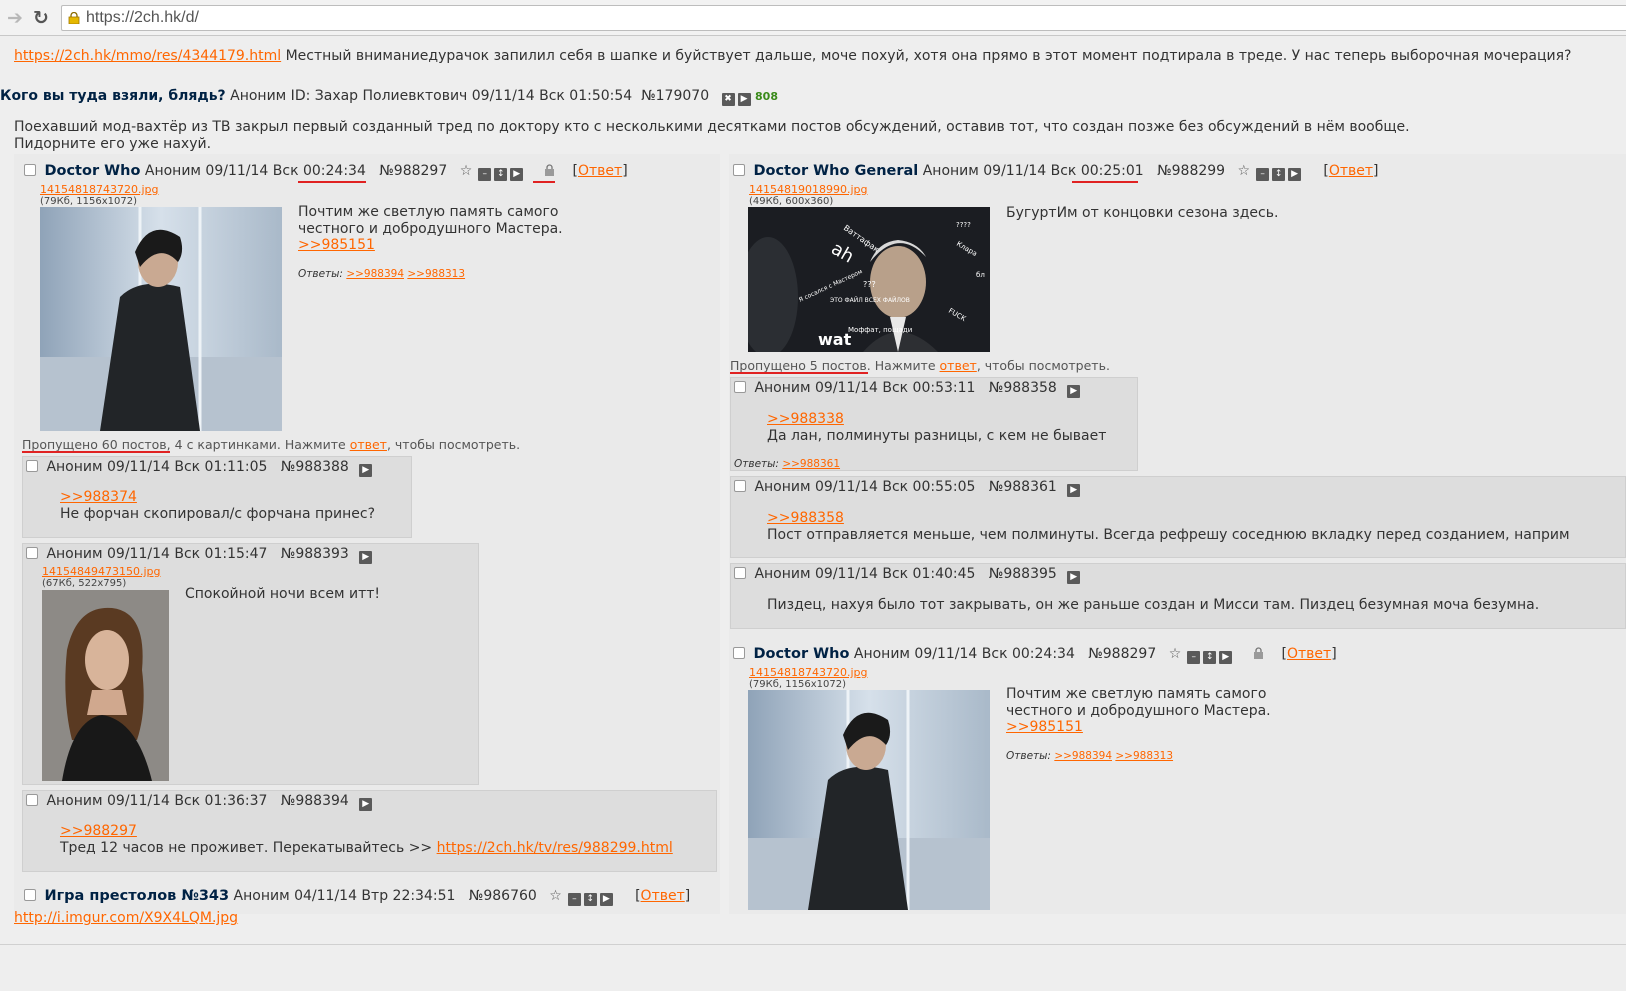 Image resolution: width=1626 pixels, height=991 pixels. I want to click on post-num: №988361, so click(1023, 487).